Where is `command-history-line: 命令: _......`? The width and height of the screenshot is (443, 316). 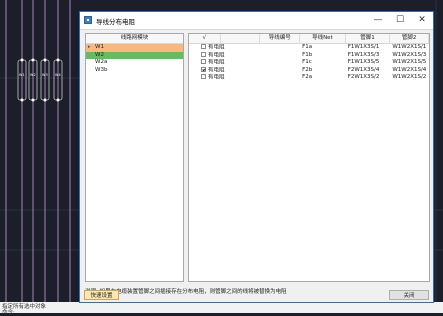 command-history-line: 命令: _...... is located at coordinates (16, 313).